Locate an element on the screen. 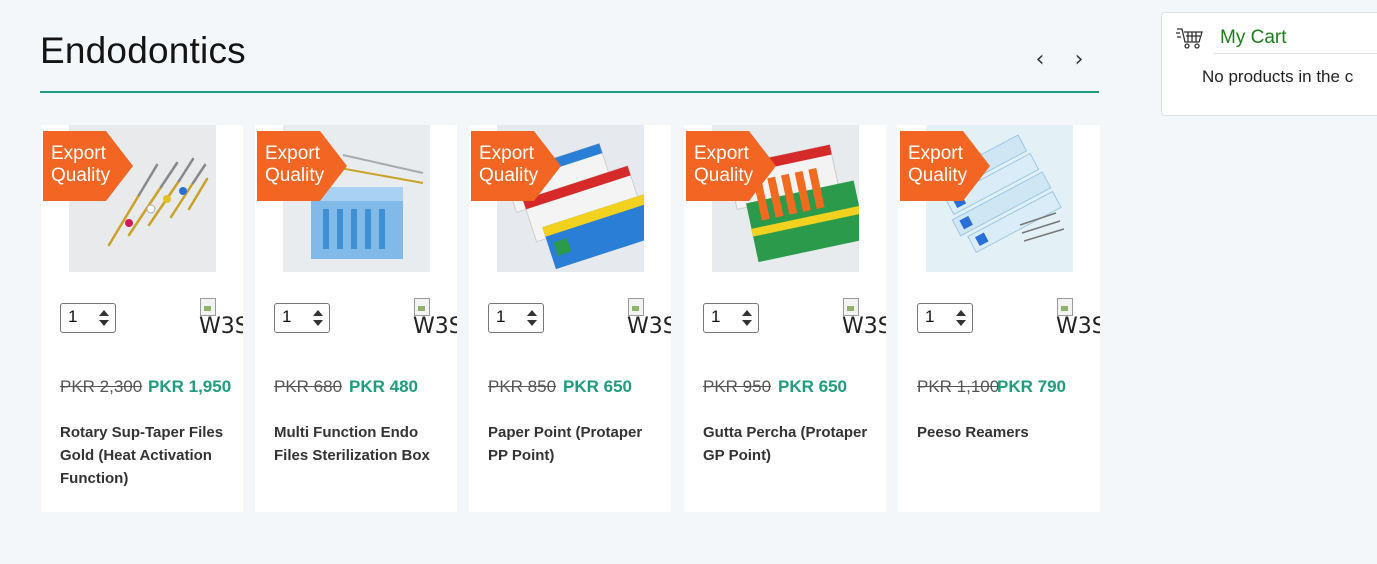  product-name: Paper Point (Protaper PP Point) is located at coordinates (575, 444).